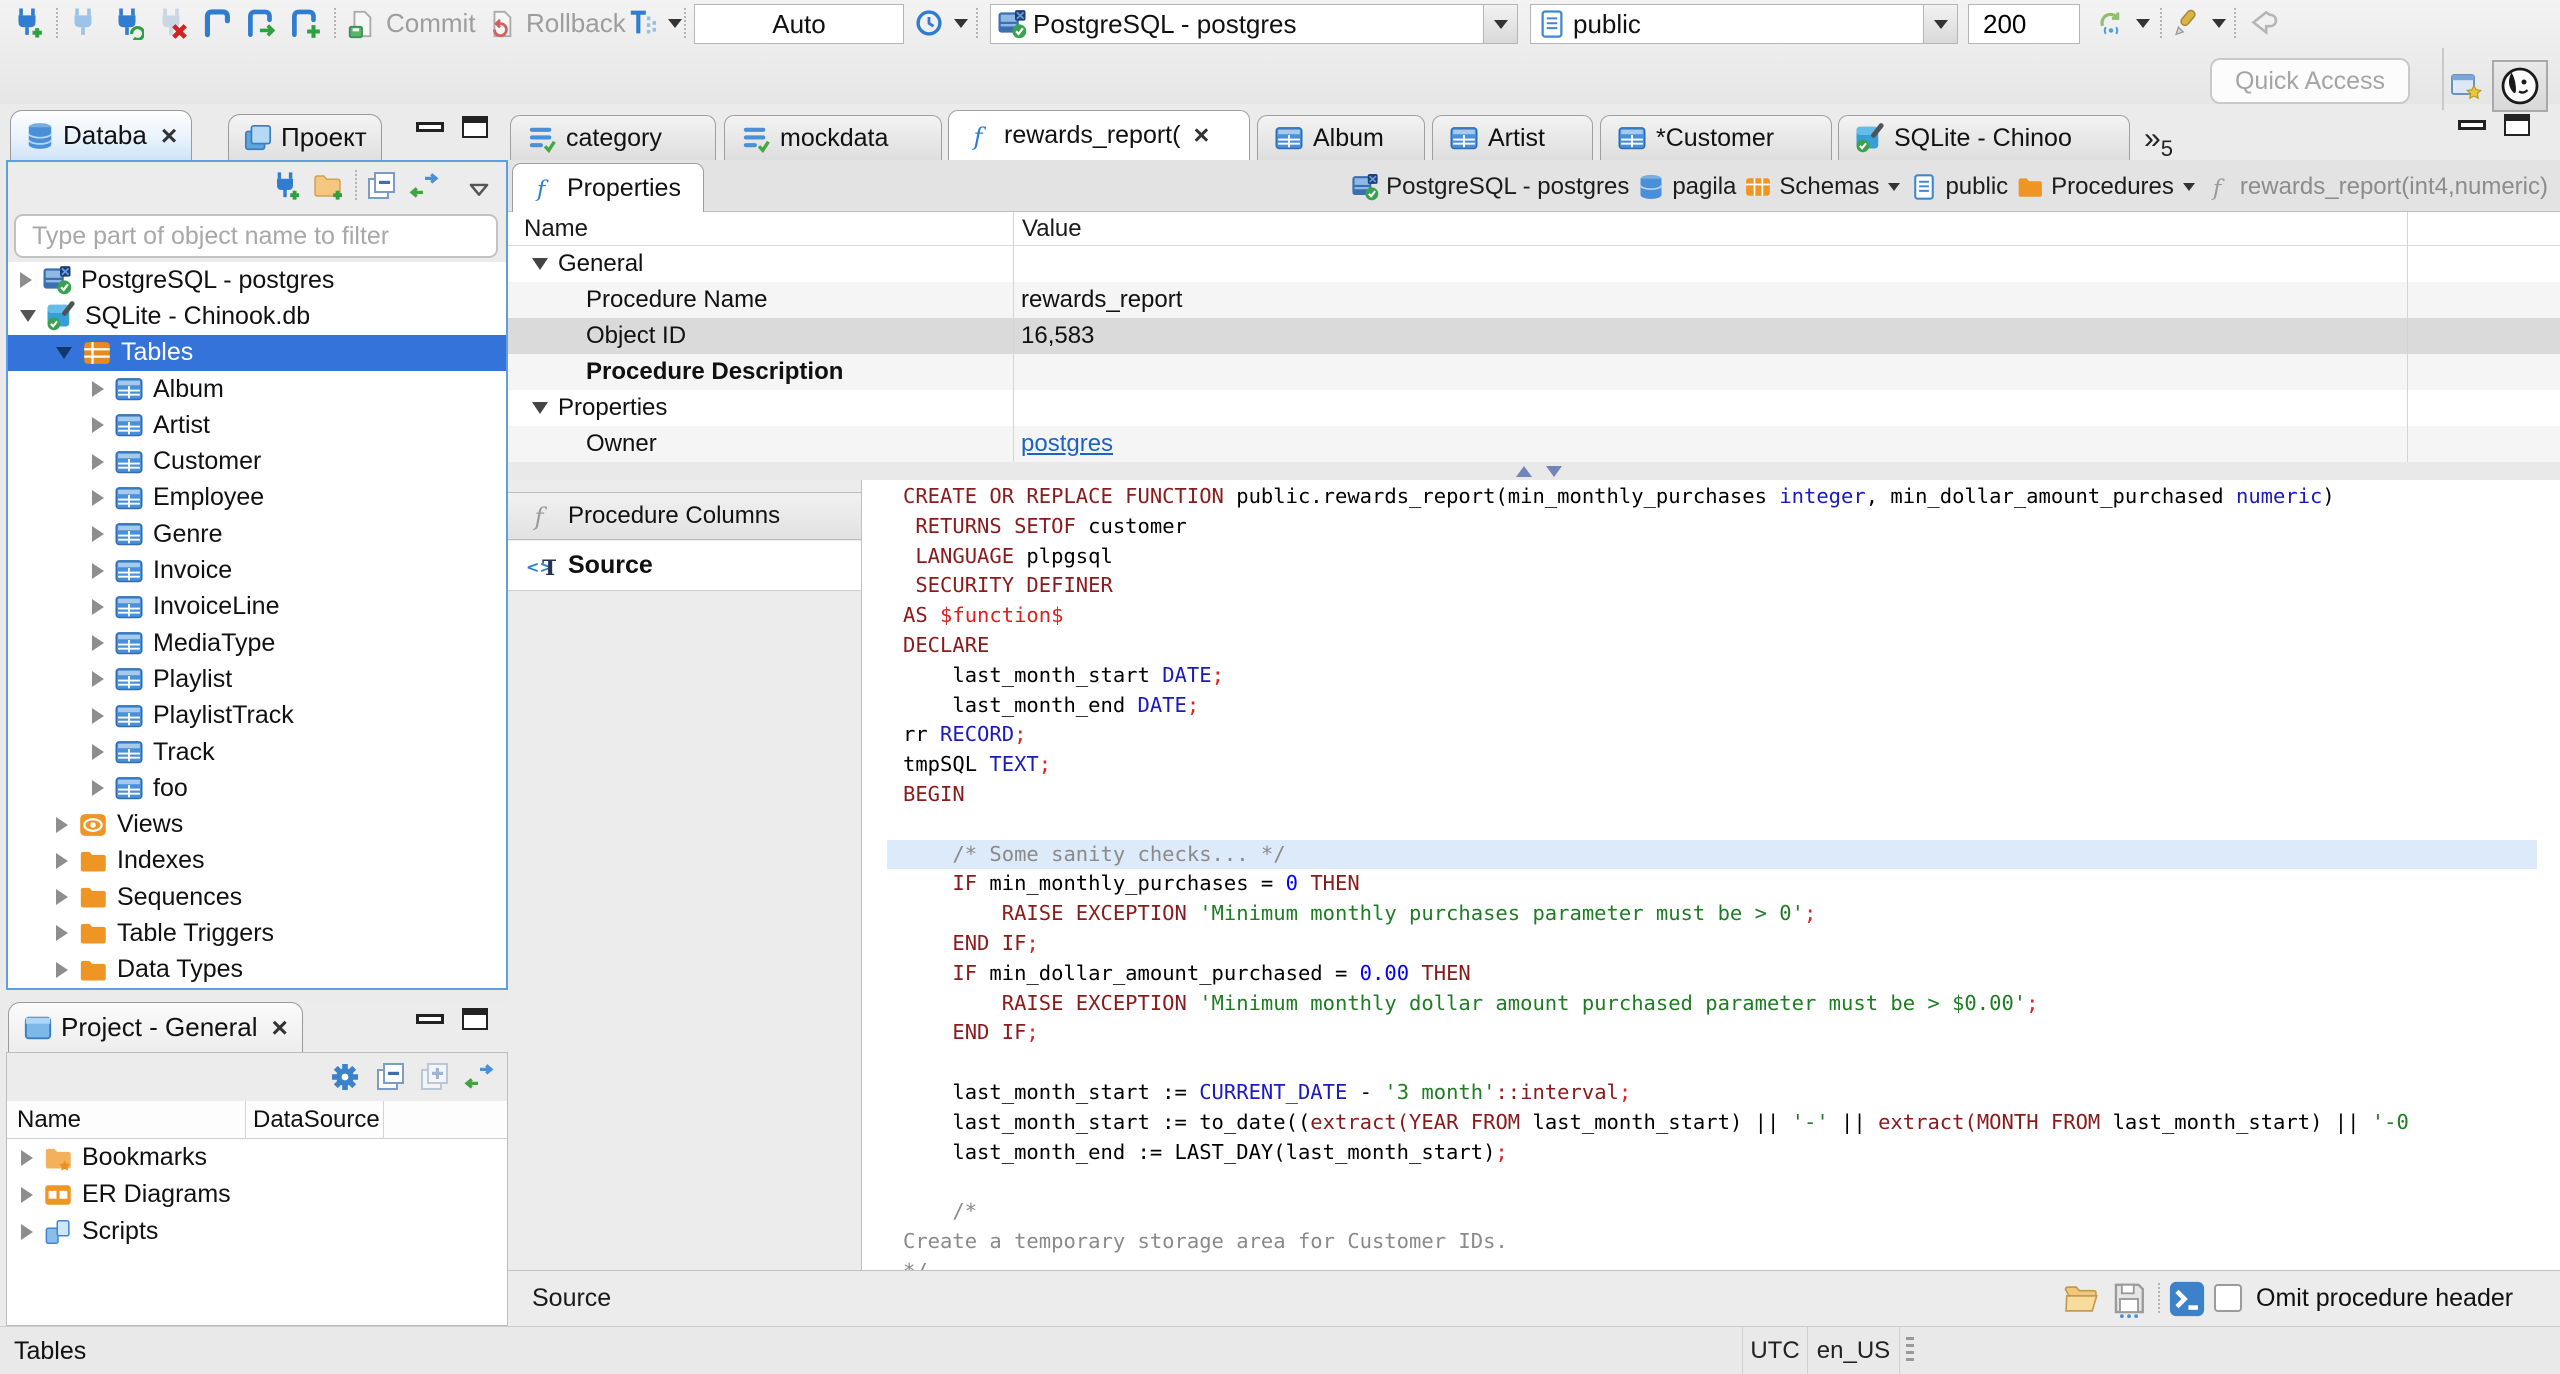 The image size is (2560, 1374). What do you see at coordinates (257, 461) in the screenshot?
I see `tree-item-customer: Customer` at bounding box center [257, 461].